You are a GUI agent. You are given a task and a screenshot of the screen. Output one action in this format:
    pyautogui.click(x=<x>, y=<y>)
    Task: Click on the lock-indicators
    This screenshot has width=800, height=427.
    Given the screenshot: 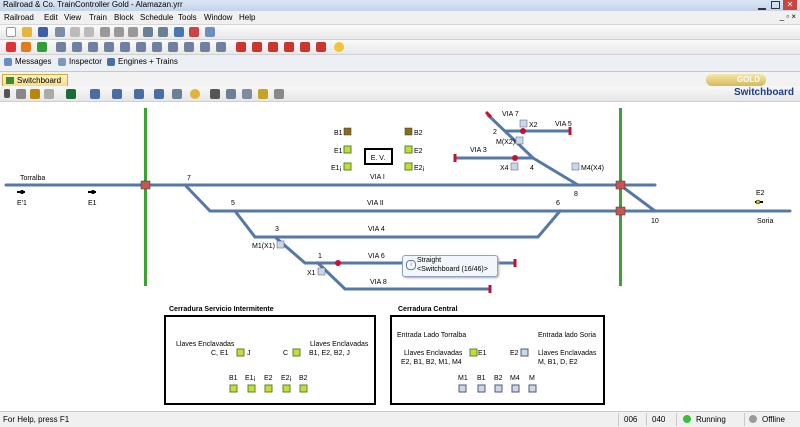 What is the action you would take?
    pyautogui.click(x=428, y=197)
    